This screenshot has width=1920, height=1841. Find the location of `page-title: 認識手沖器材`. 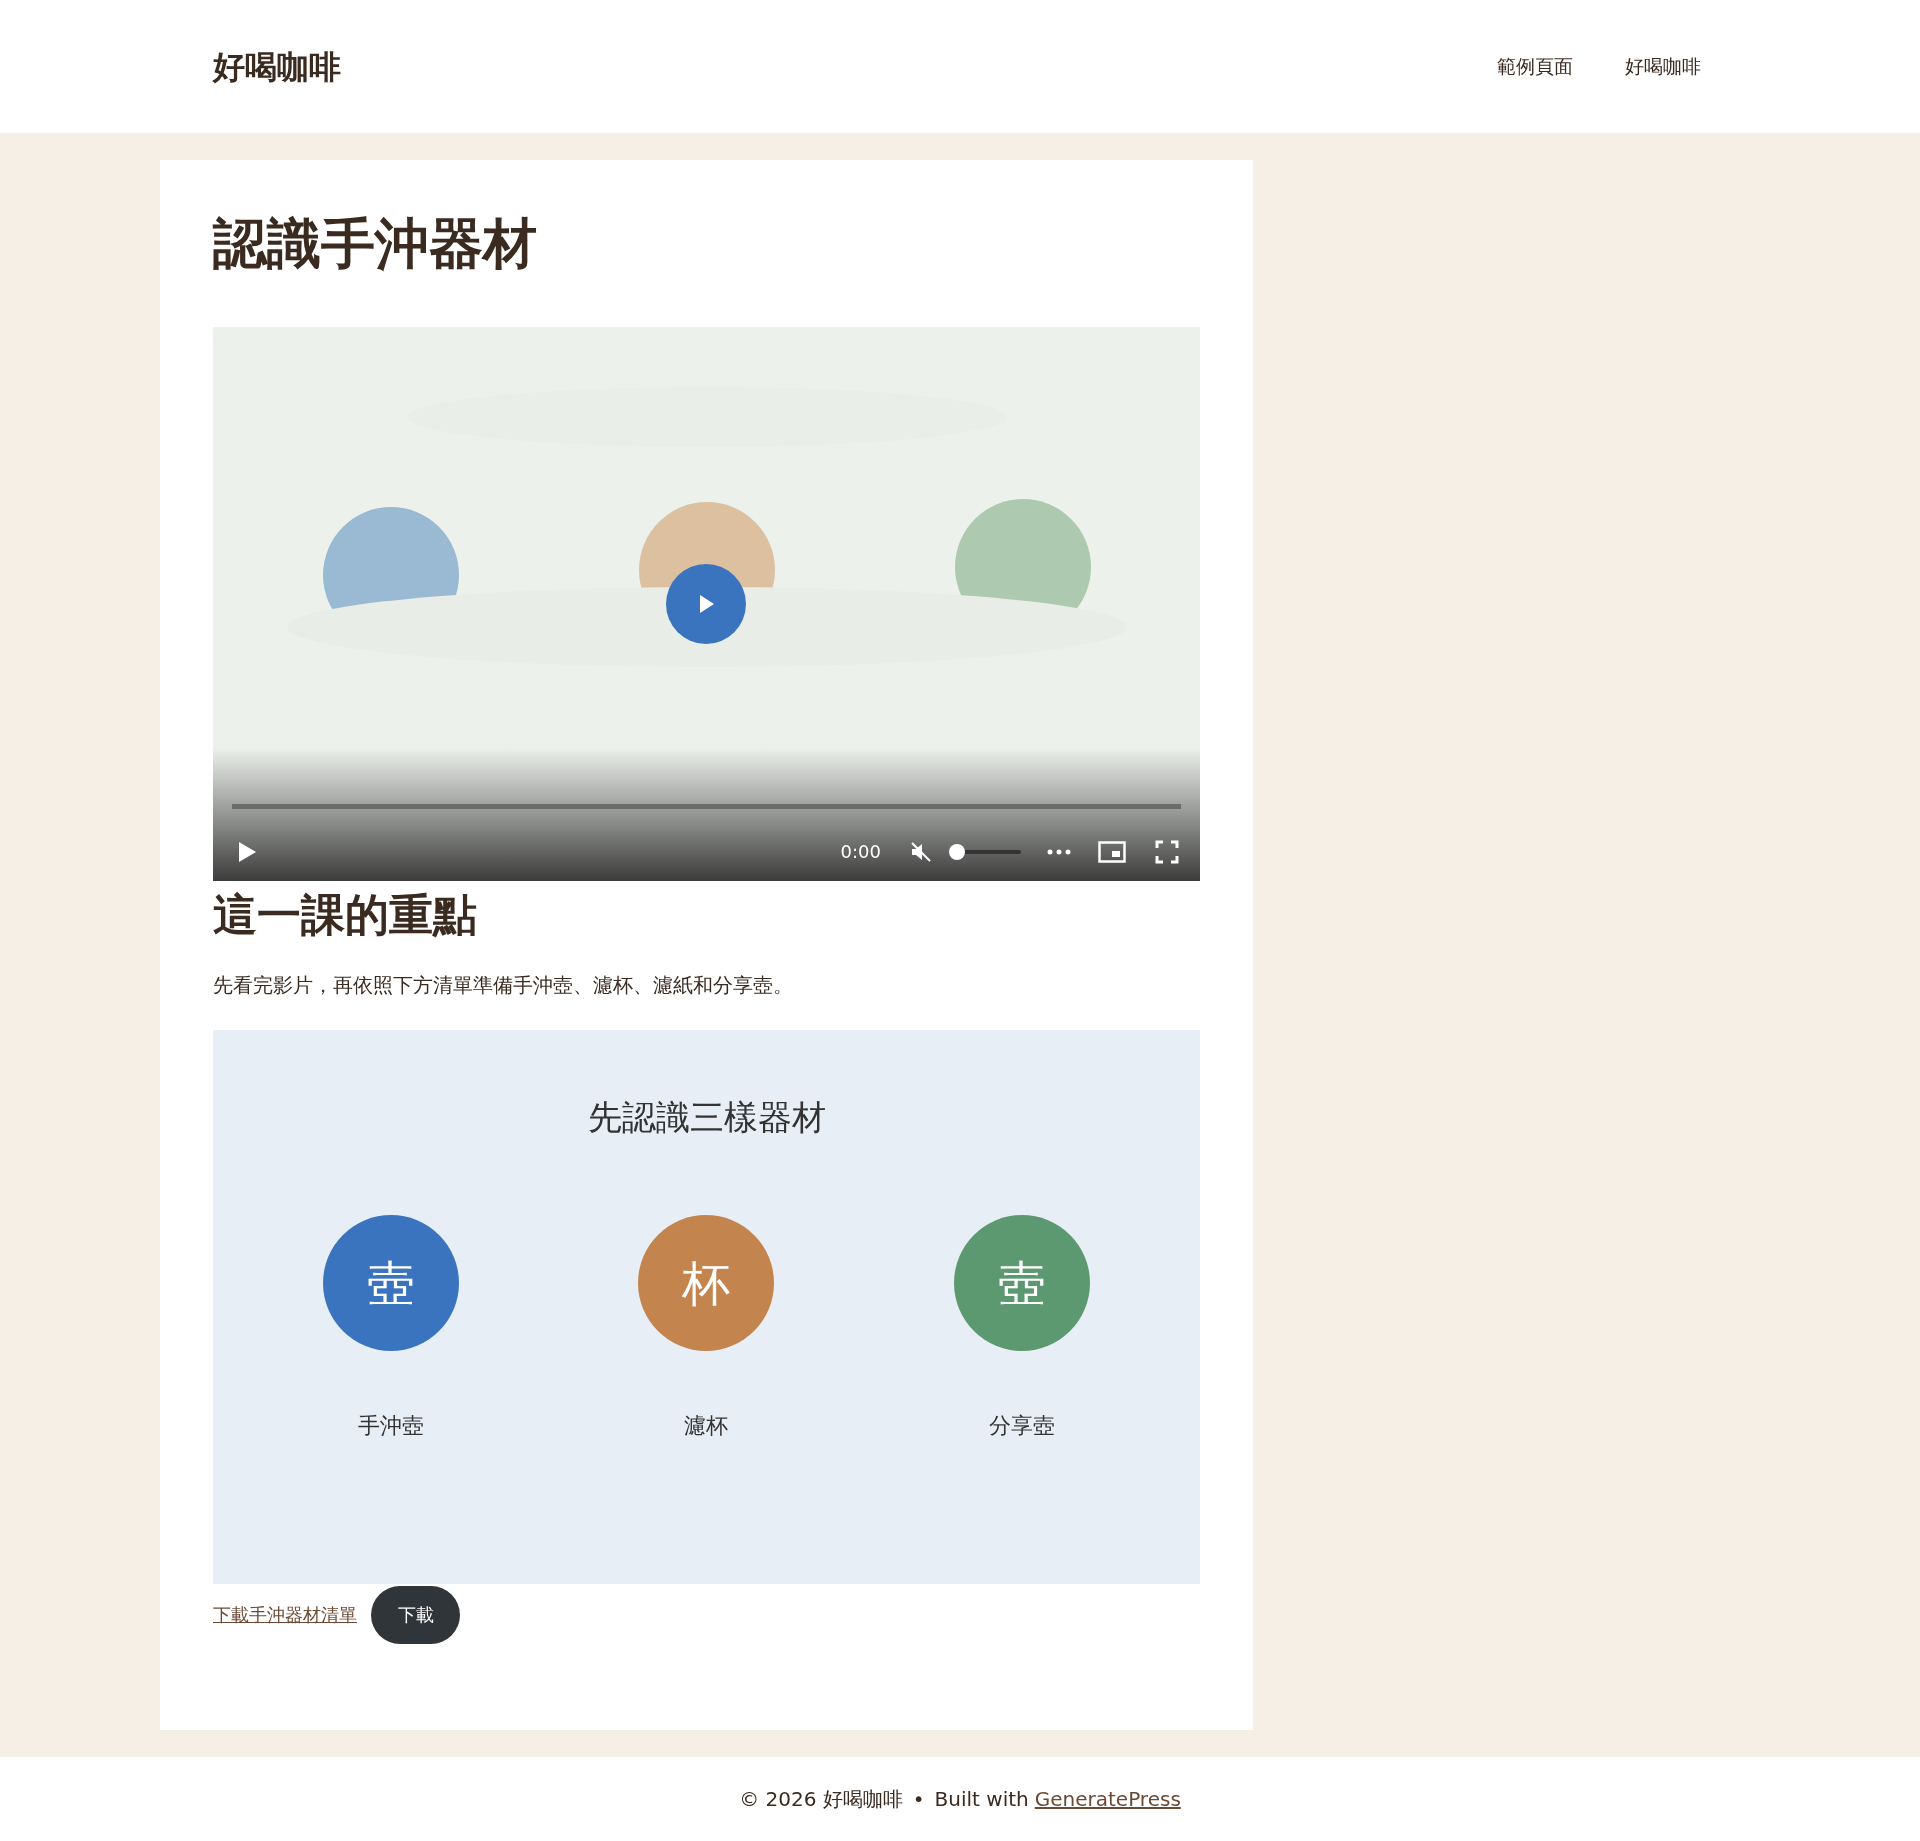

page-title: 認識手沖器材 is located at coordinates (375, 244).